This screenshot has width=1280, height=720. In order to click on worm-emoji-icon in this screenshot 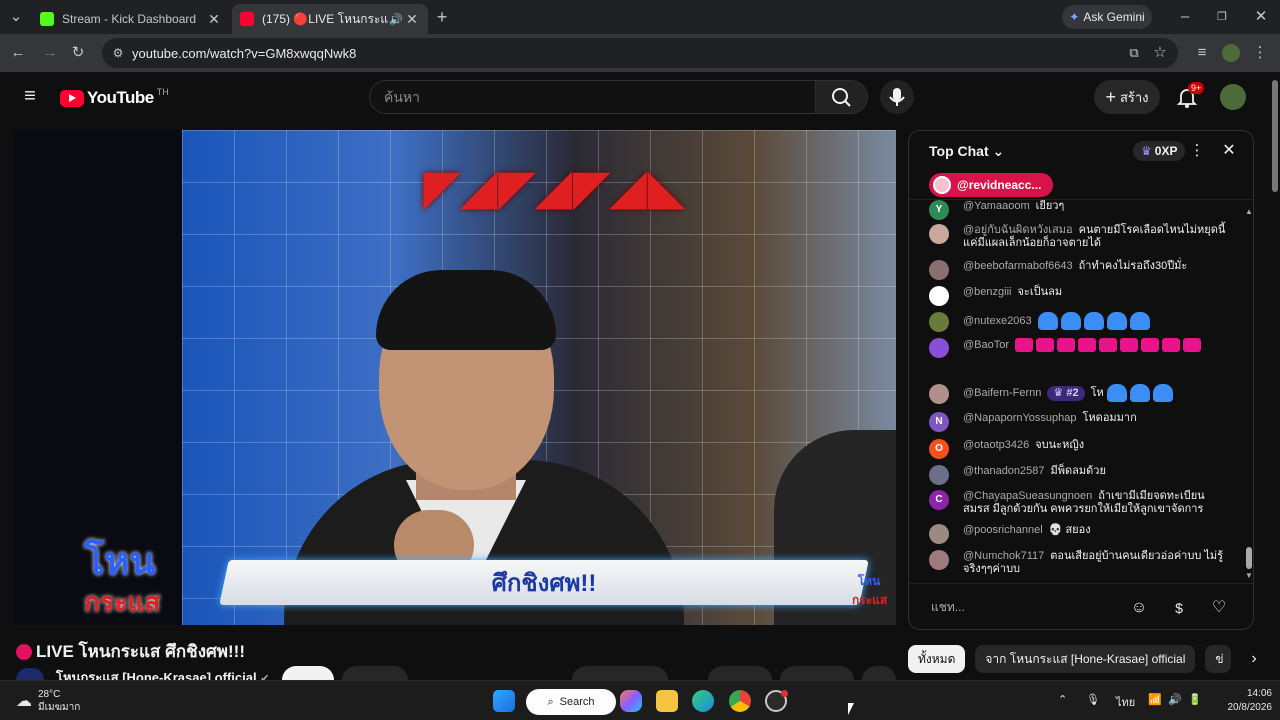, I will do `click(1024, 345)`.